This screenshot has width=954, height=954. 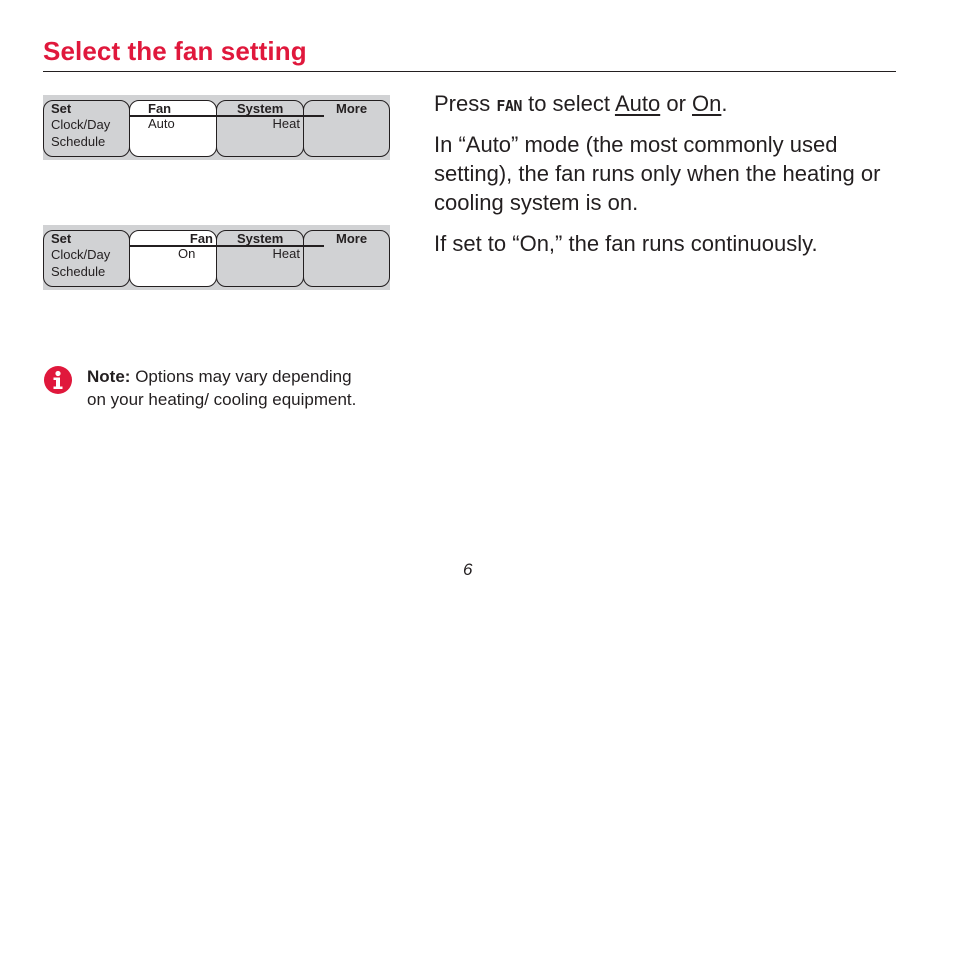 I want to click on note-label: Note:, so click(x=109, y=376).